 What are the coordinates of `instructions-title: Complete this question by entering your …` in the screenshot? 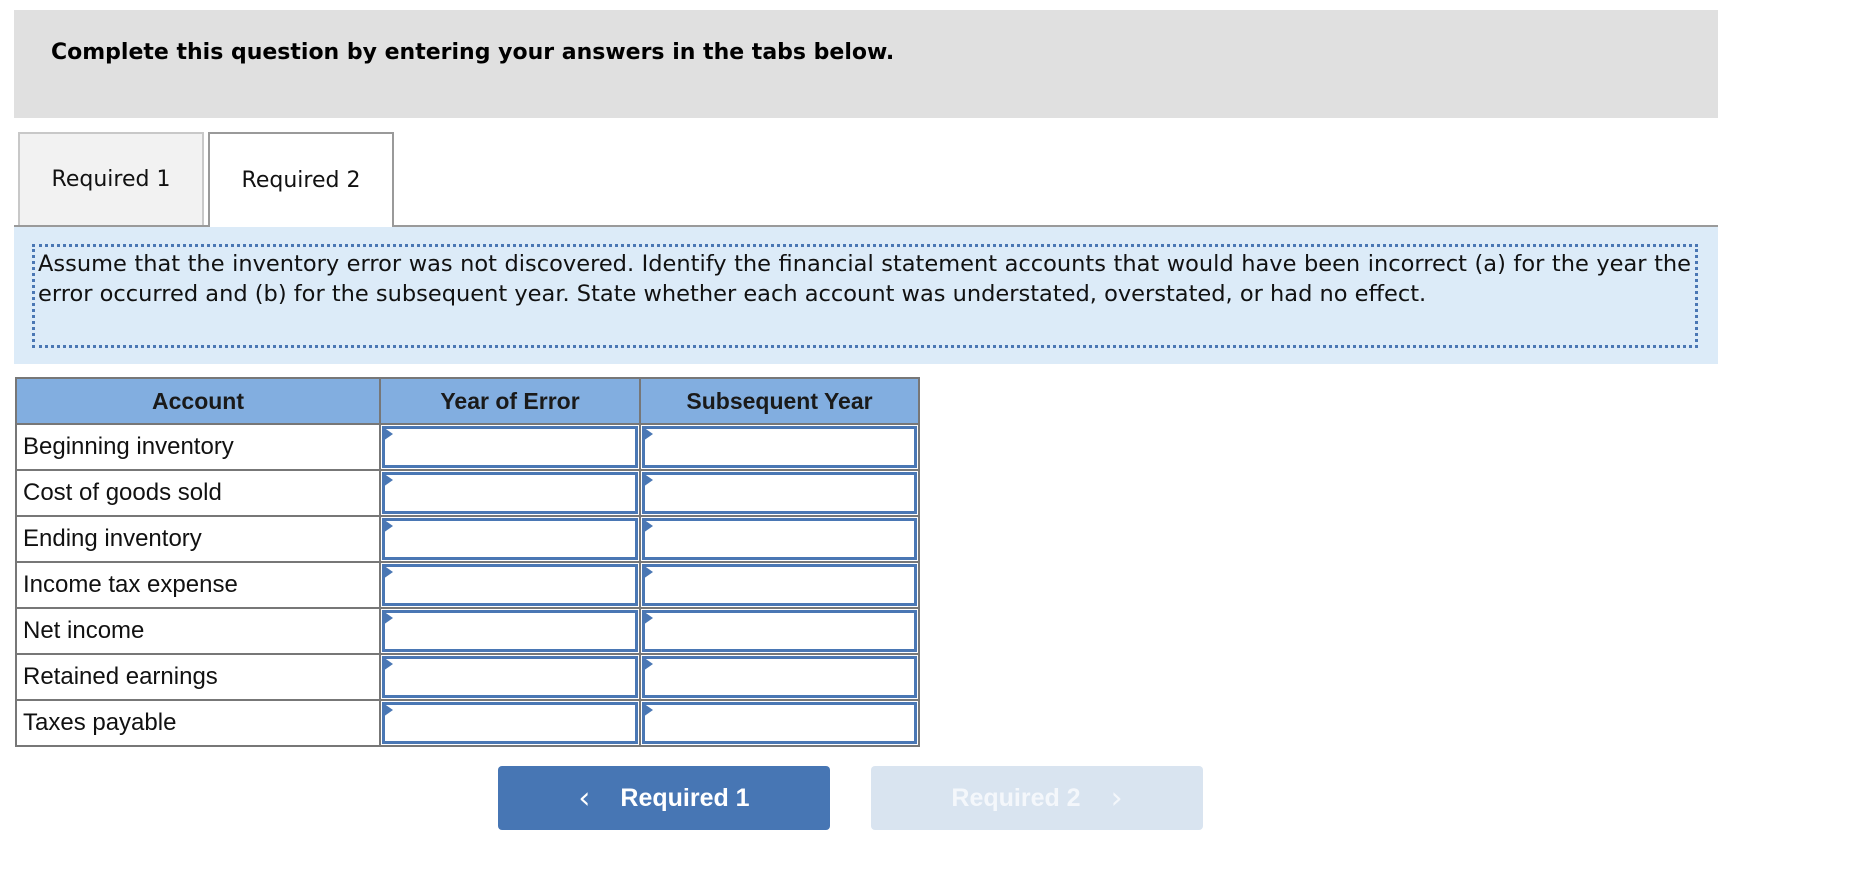 It's located at (473, 52).